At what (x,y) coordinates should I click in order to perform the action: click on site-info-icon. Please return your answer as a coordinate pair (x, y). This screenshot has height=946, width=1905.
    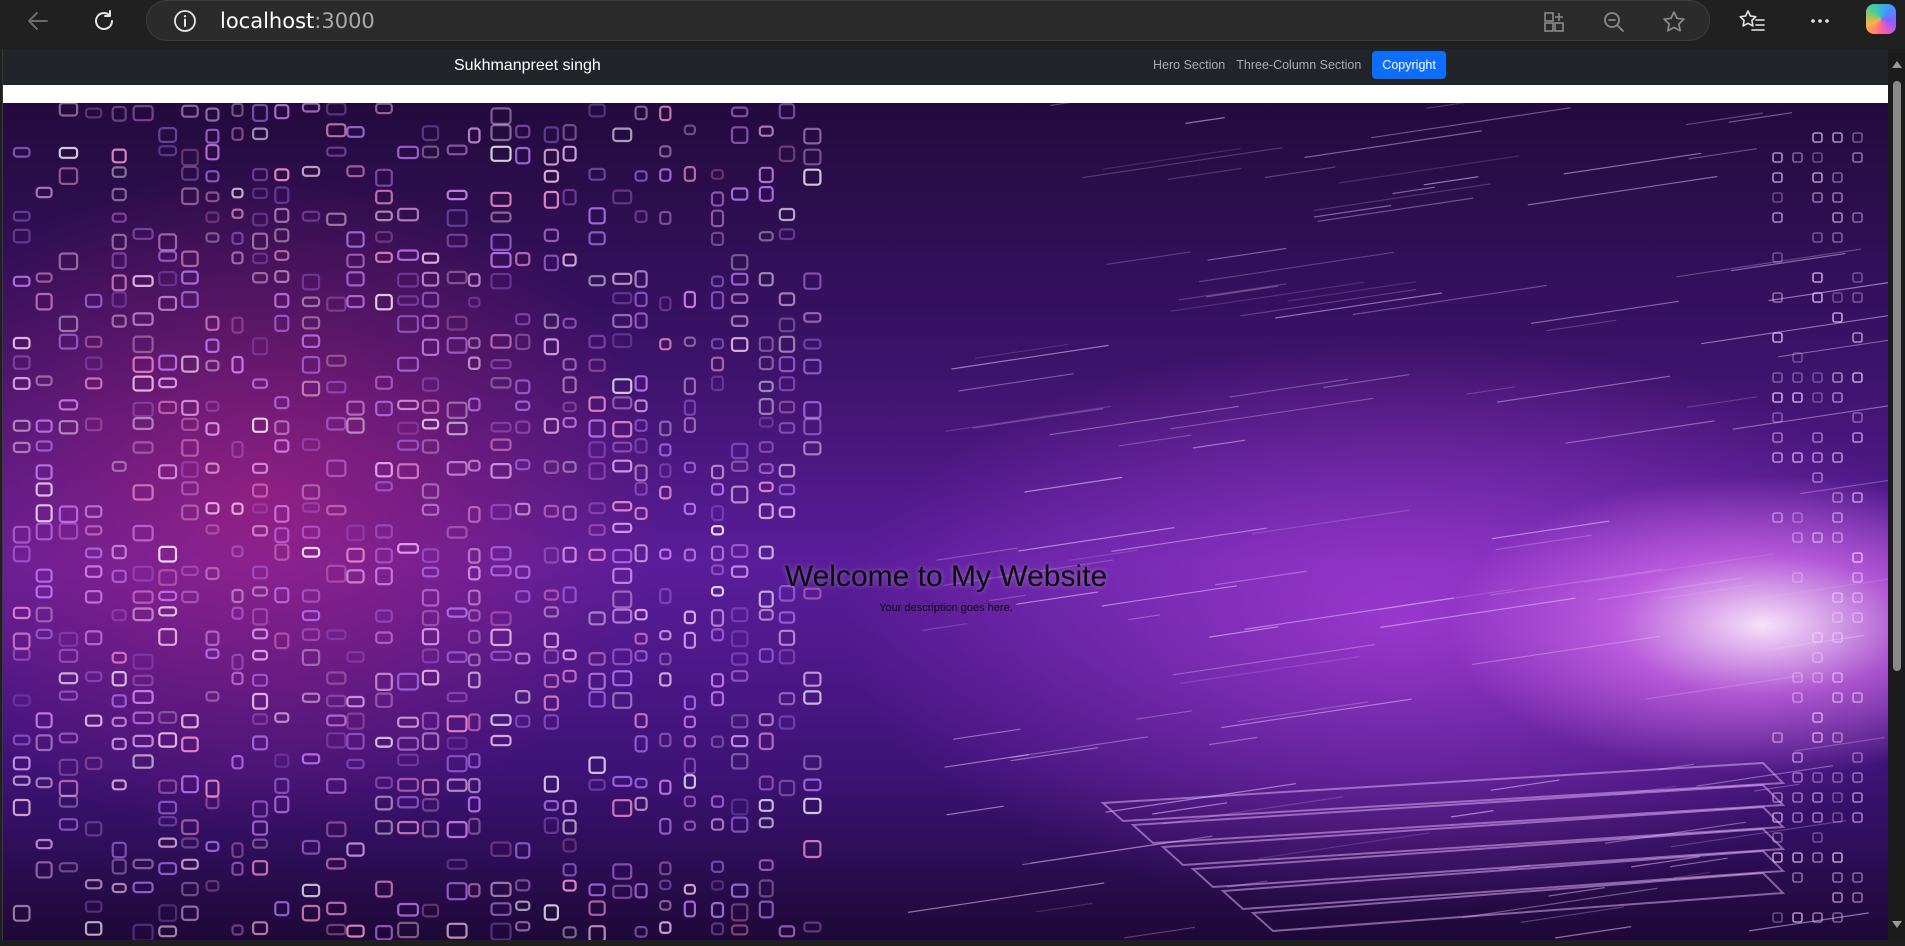
    Looking at the image, I should click on (185, 21).